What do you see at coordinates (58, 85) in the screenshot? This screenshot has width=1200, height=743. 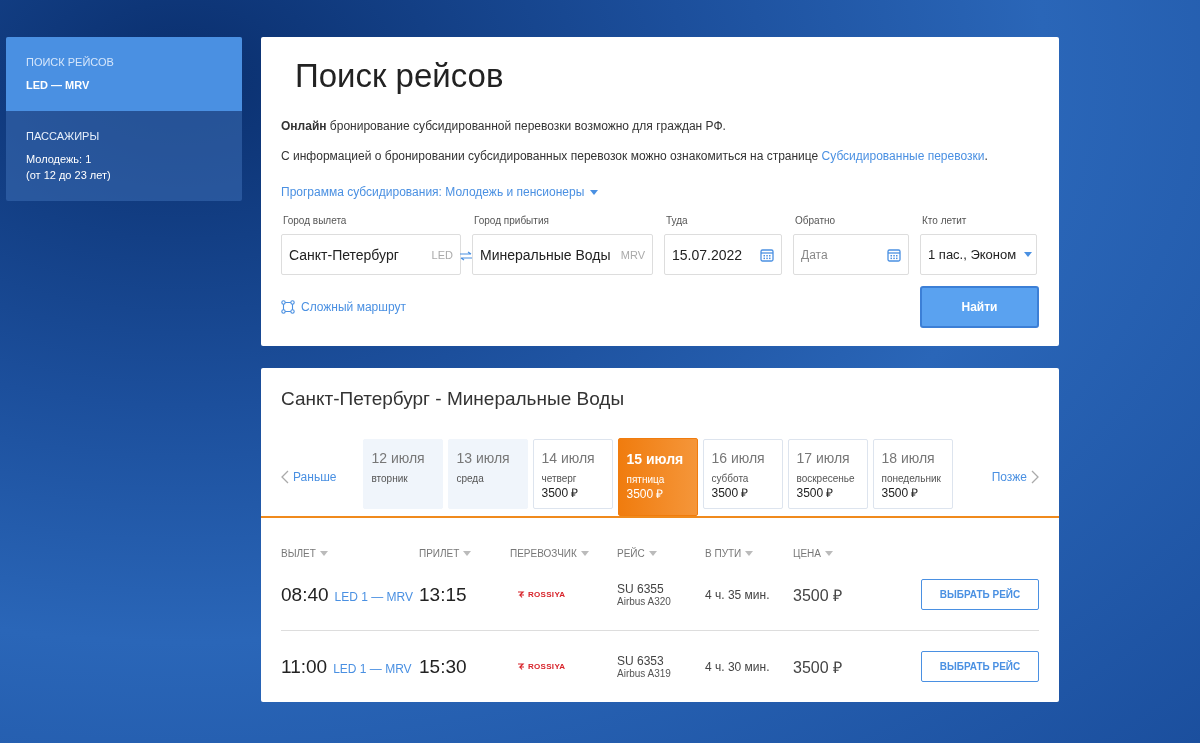 I see `sidebar-item-text: LED — MRV` at bounding box center [58, 85].